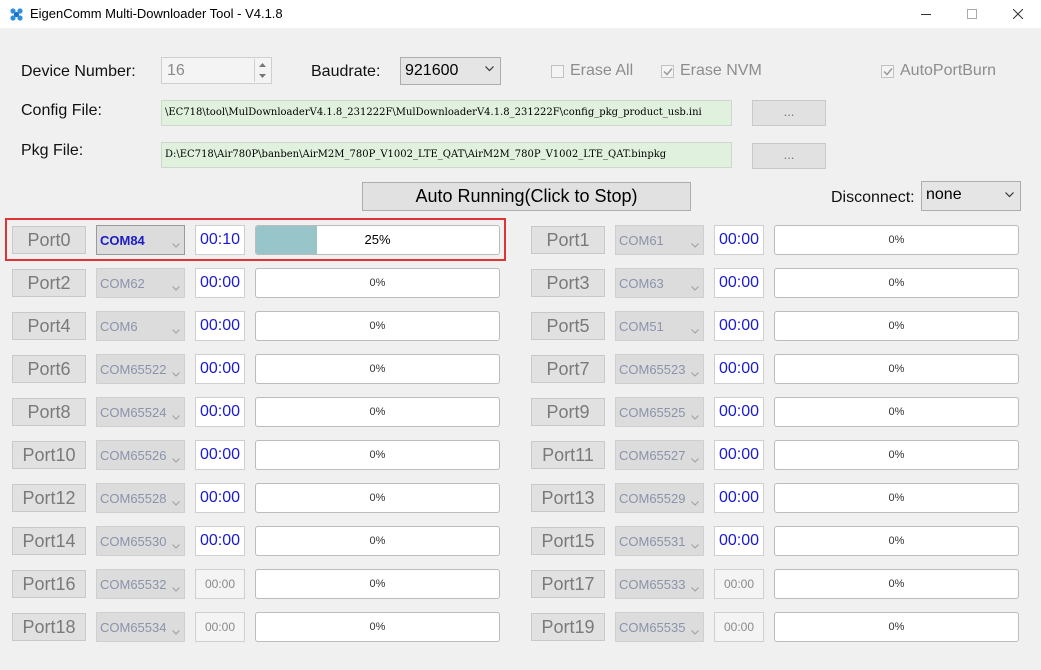 The height and width of the screenshot is (670, 1041). What do you see at coordinates (16, 14) in the screenshot?
I see `app-logo-icon` at bounding box center [16, 14].